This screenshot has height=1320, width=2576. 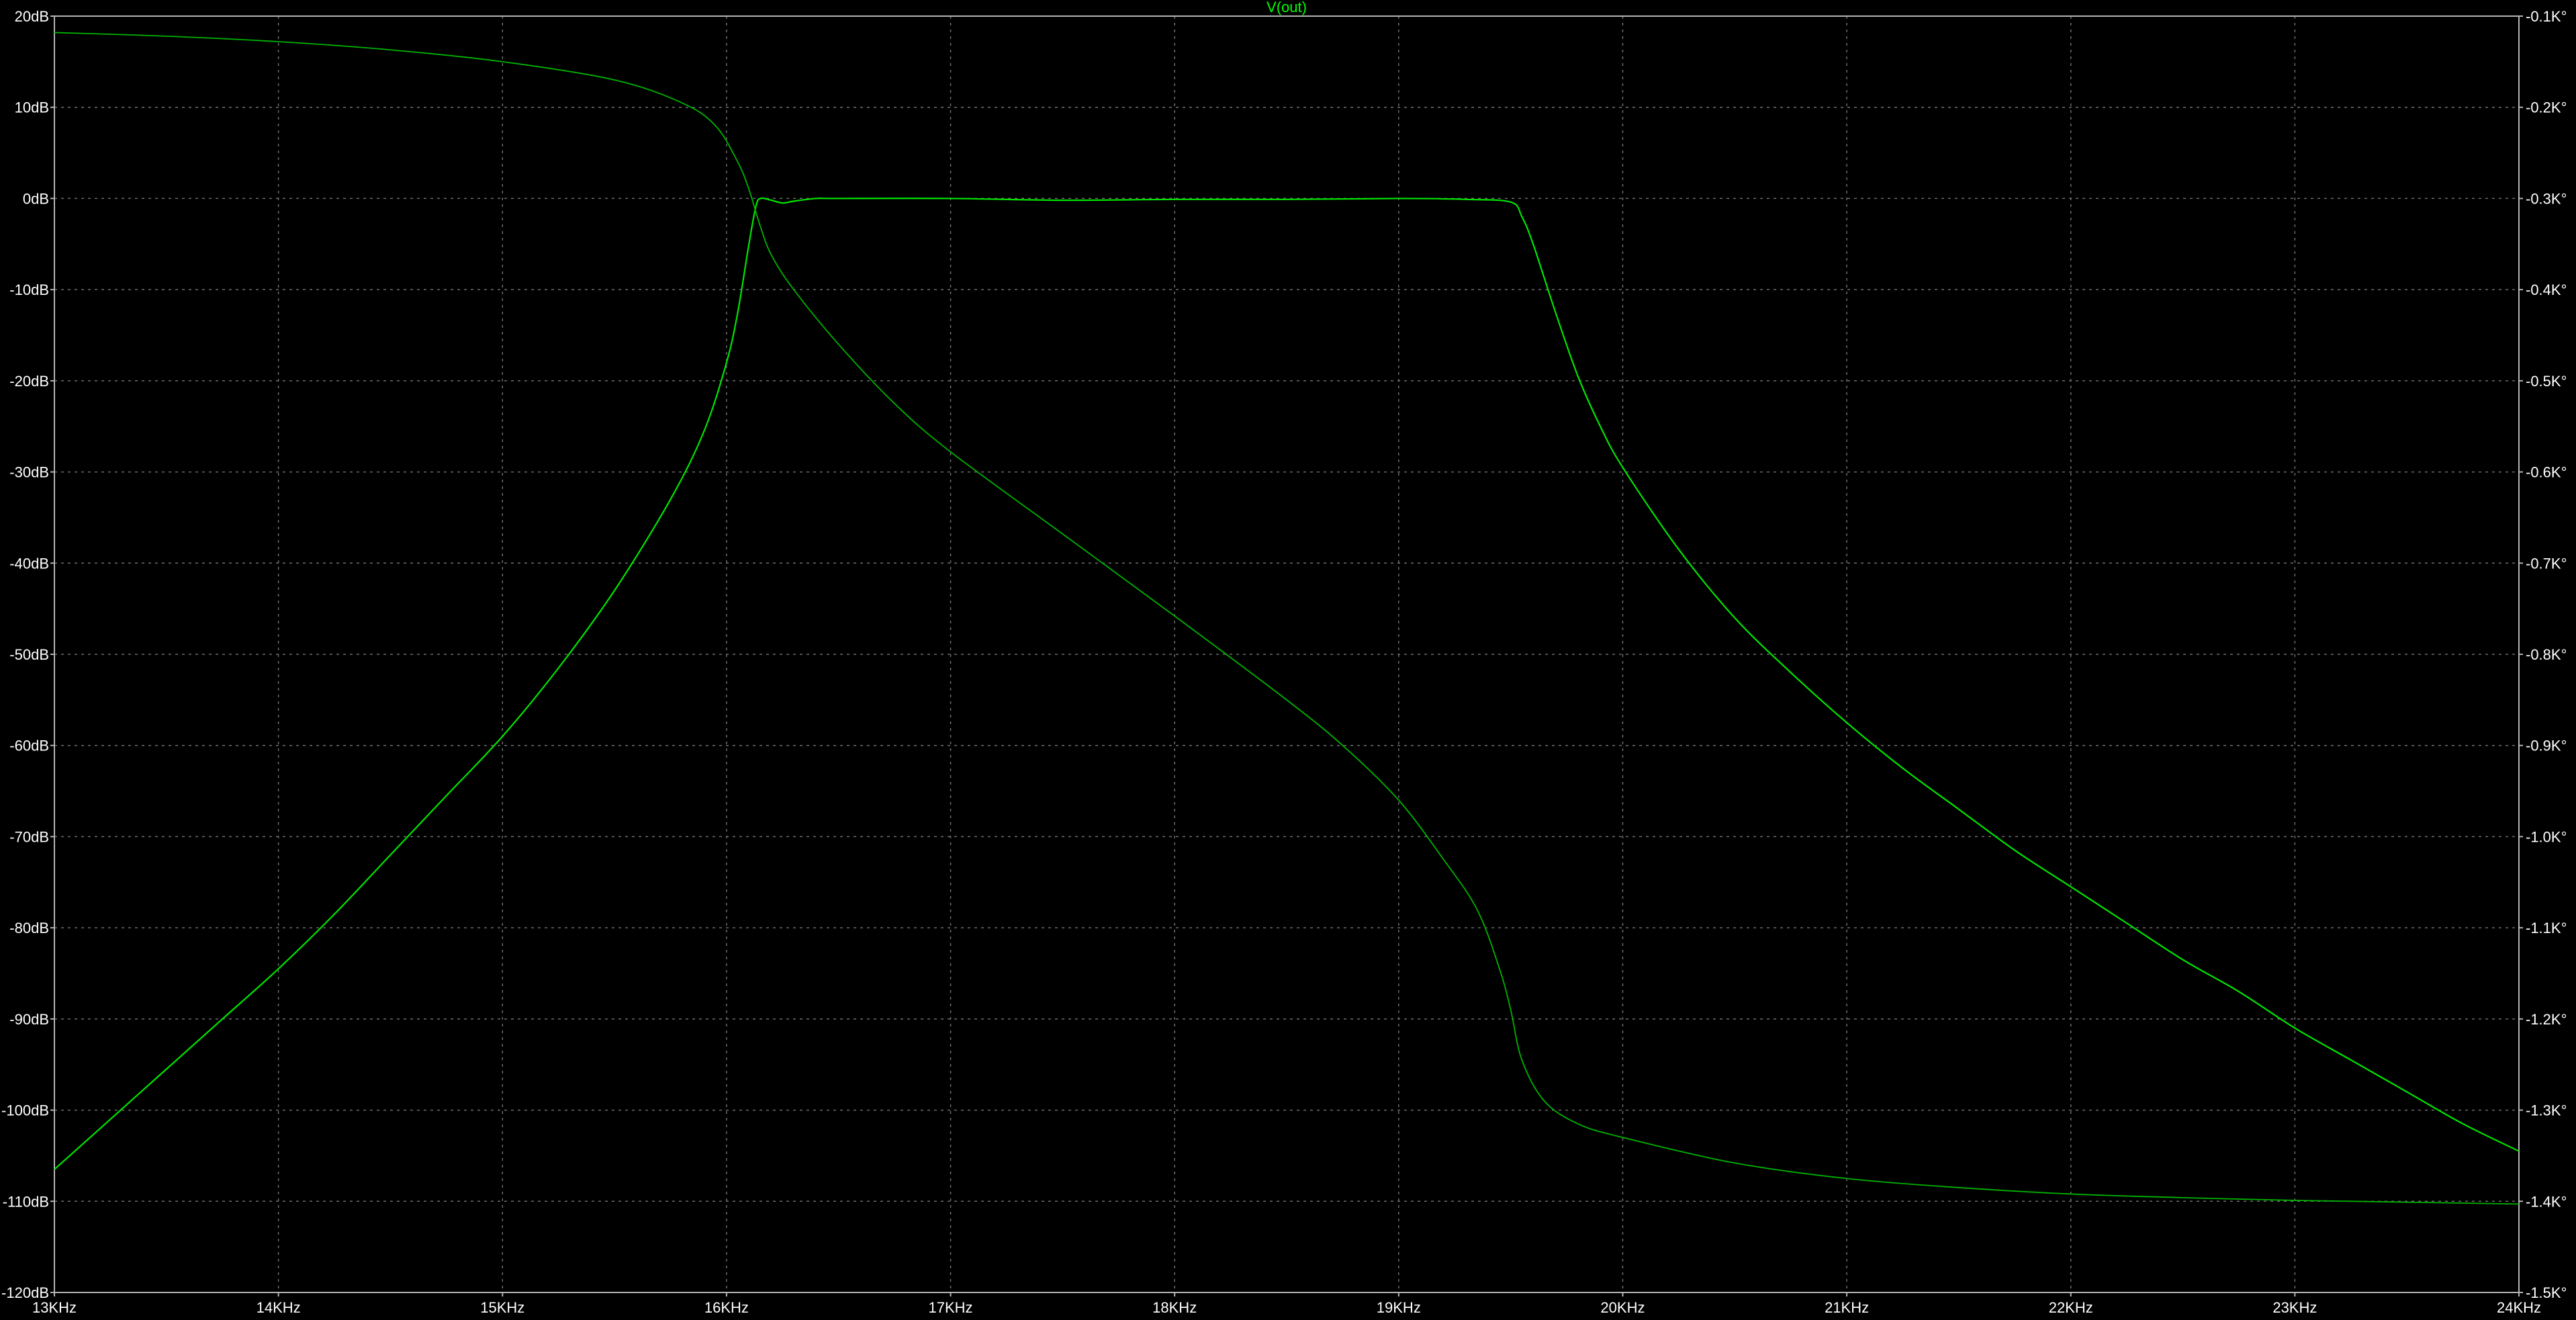 I want to click on y-left-tick-label: -20dB, so click(x=29, y=381).